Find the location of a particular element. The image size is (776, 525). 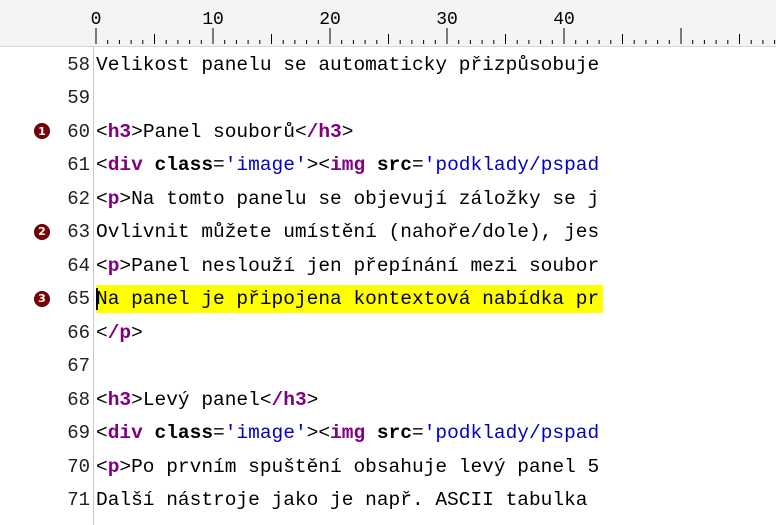

line-number: 70 is located at coordinates (78, 466).